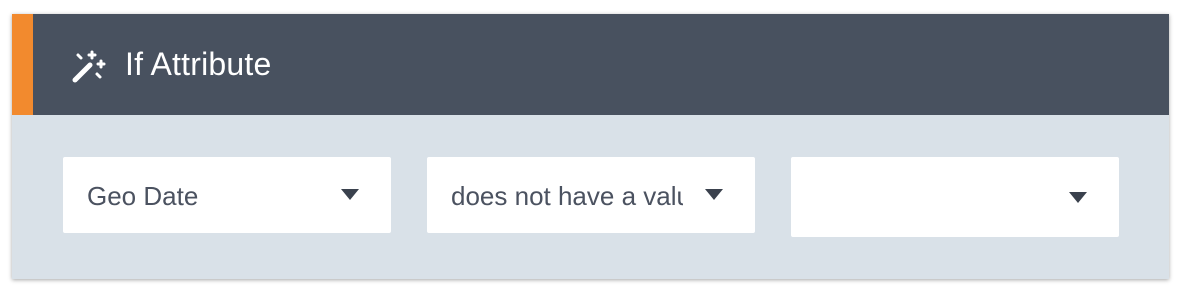 Image resolution: width=1189 pixels, height=295 pixels. What do you see at coordinates (88, 67) in the screenshot?
I see `magic-wand-icon` at bounding box center [88, 67].